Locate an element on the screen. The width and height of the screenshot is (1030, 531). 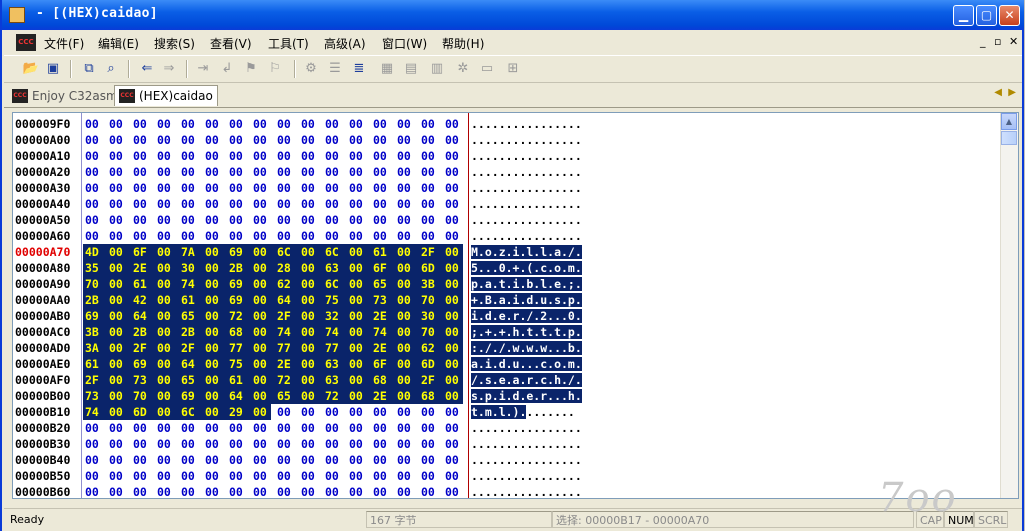
menu-help: 帮助(H) is located at coordinates (463, 43).